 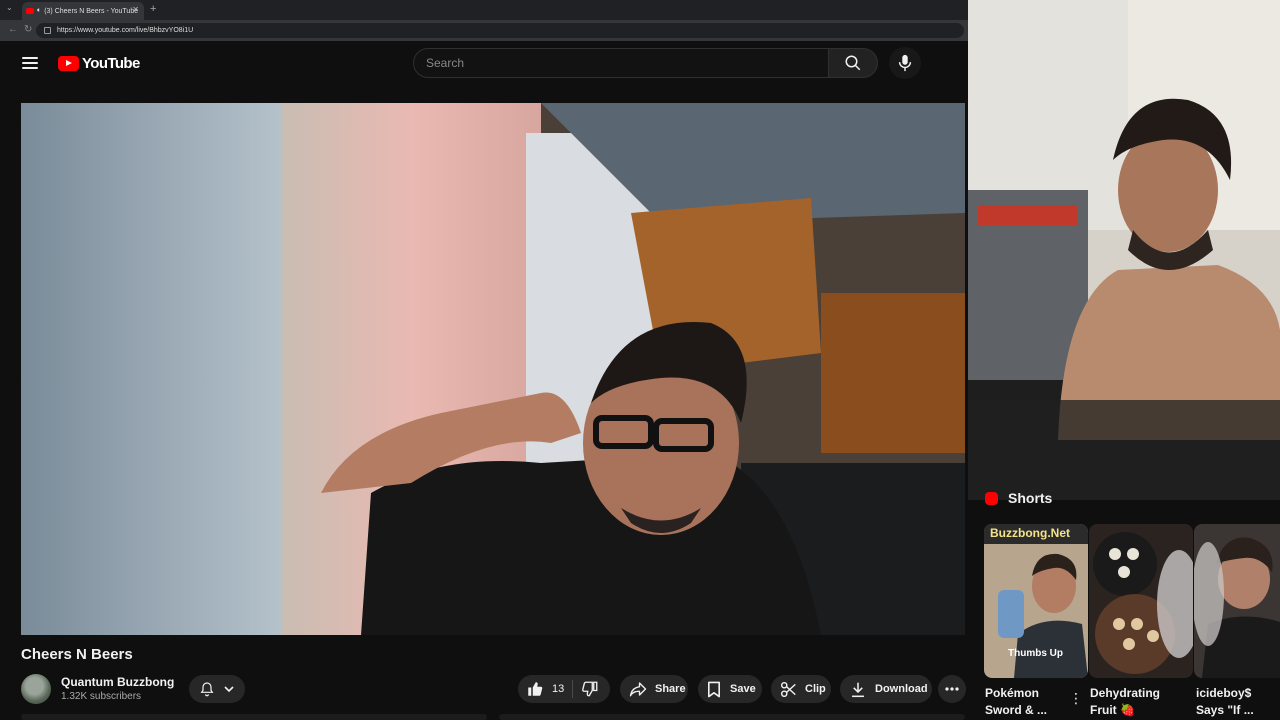 I want to click on site-info-icon, so click(x=47, y=30).